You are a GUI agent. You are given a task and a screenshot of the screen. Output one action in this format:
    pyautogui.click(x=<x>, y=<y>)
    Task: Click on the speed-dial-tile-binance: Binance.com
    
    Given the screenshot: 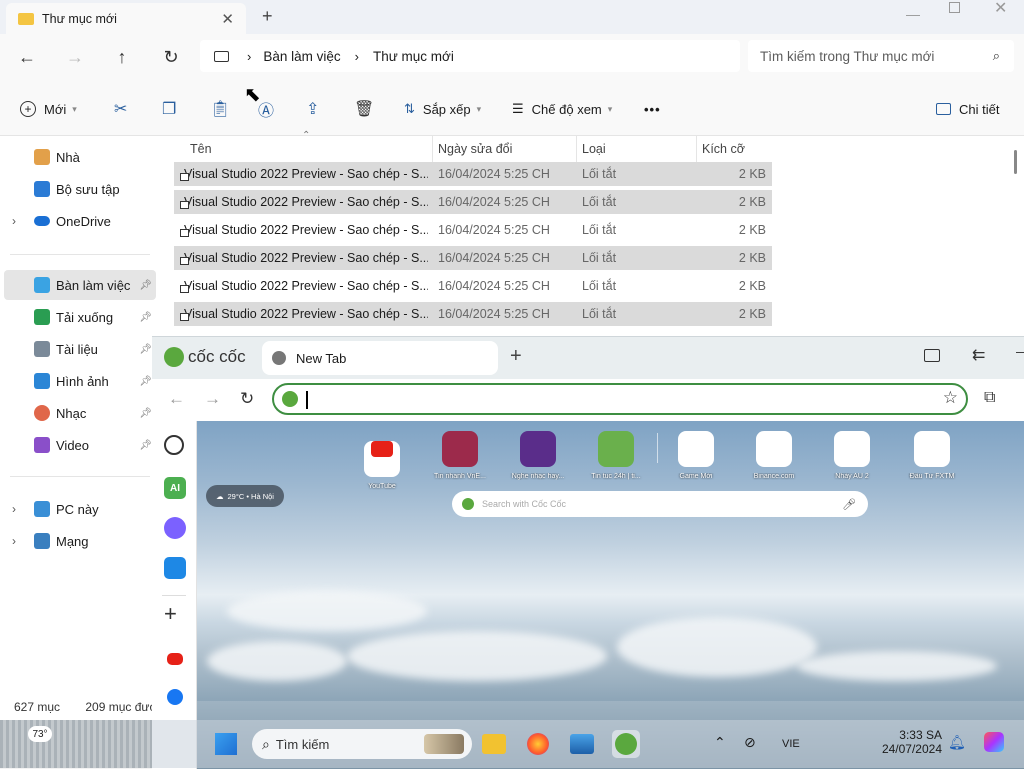 What is the action you would take?
    pyautogui.click(x=774, y=455)
    